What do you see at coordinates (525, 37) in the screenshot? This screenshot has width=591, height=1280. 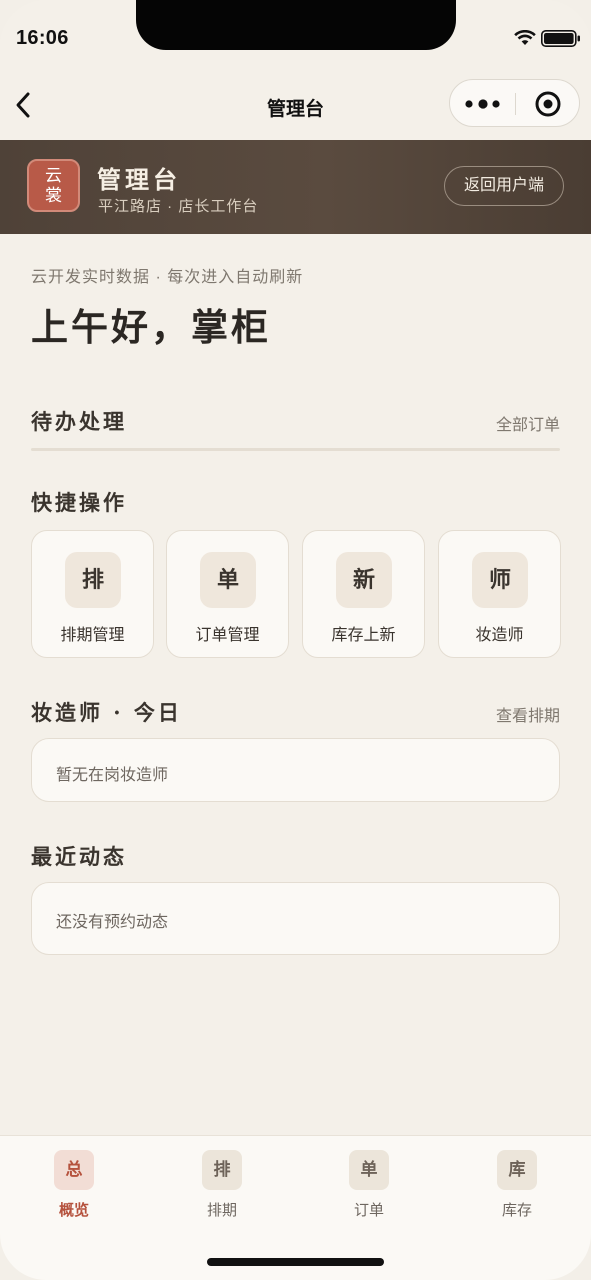 I see `wifi-icon` at bounding box center [525, 37].